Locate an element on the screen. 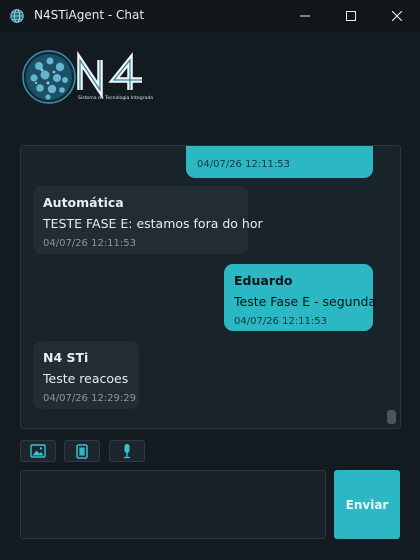  message-input is located at coordinates (173, 504).